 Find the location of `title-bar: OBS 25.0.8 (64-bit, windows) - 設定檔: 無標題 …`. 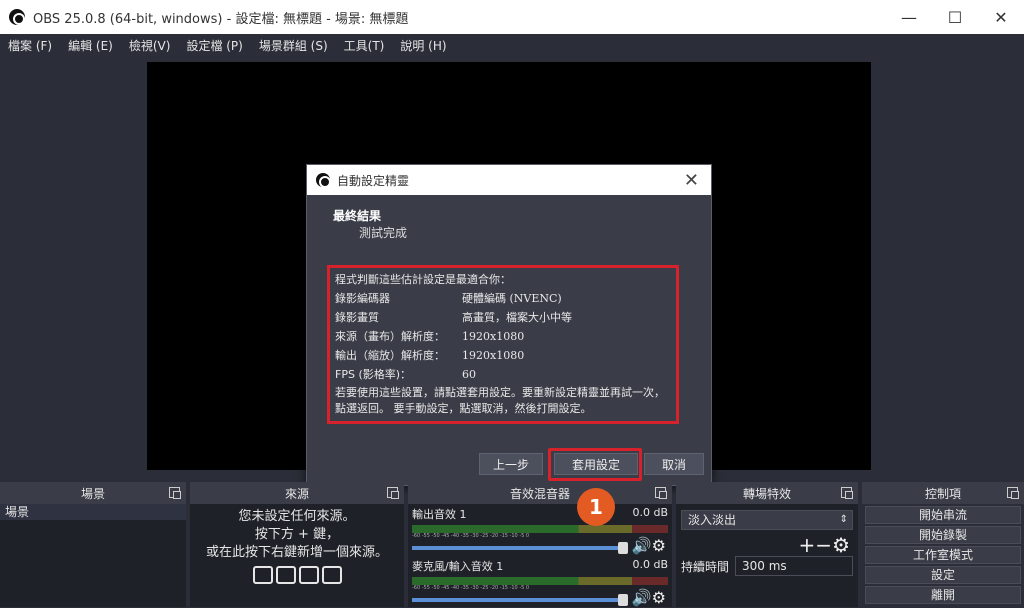

title-bar: OBS 25.0.8 (64-bit, windows) - 設定檔: 無標題 … is located at coordinates (512, 17).